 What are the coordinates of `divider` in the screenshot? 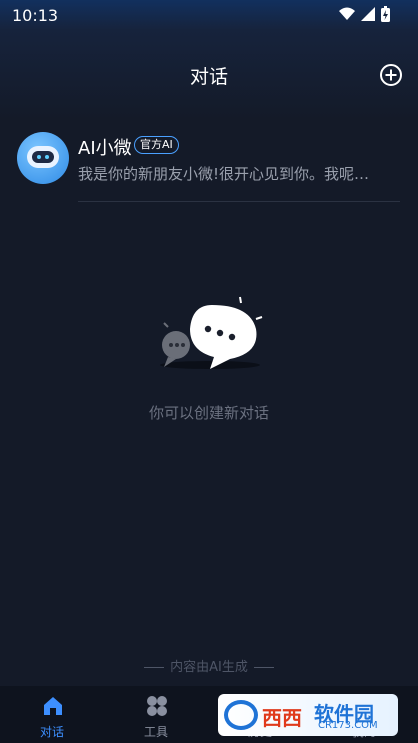 It's located at (239, 201).